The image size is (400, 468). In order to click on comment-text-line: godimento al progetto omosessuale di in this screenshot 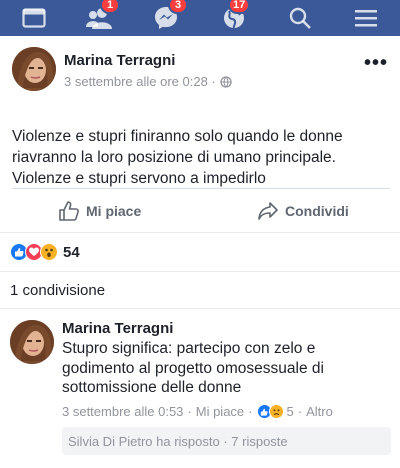, I will do `click(193, 368)`.